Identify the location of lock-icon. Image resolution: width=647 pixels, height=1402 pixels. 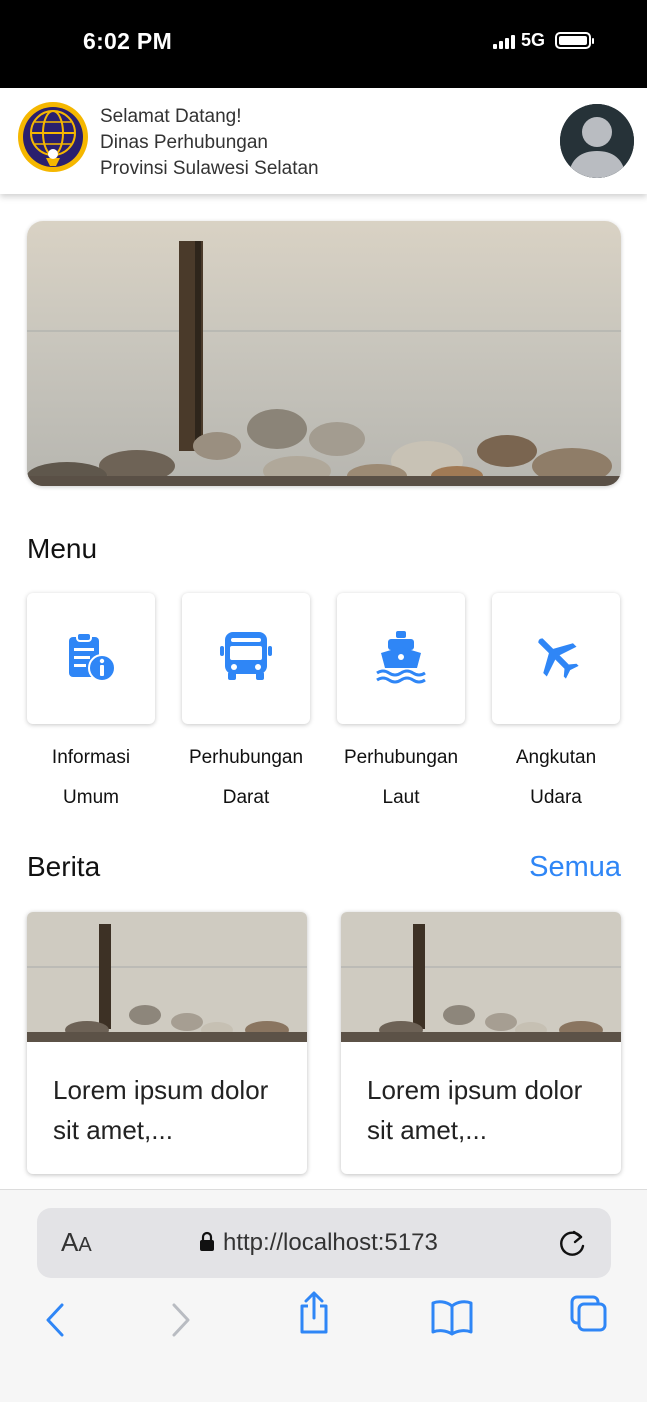
(207, 1243).